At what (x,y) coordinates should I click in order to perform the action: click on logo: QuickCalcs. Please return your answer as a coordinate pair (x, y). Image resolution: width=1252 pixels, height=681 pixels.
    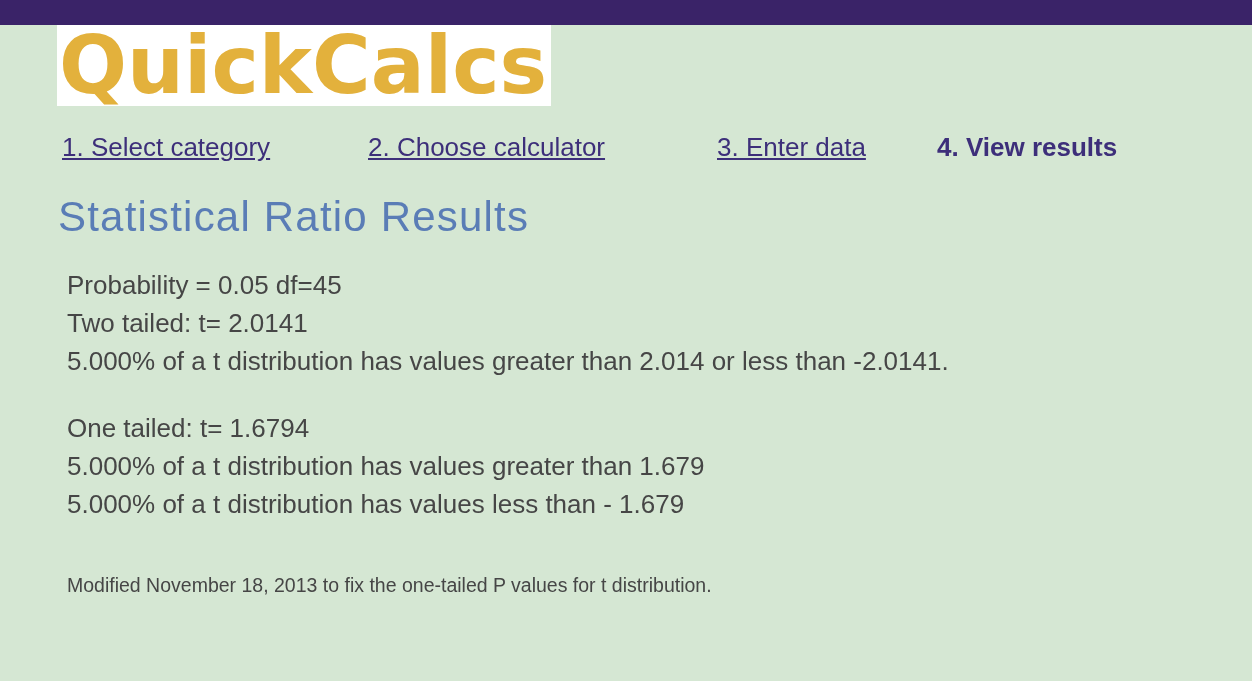
    Looking at the image, I should click on (304, 65).